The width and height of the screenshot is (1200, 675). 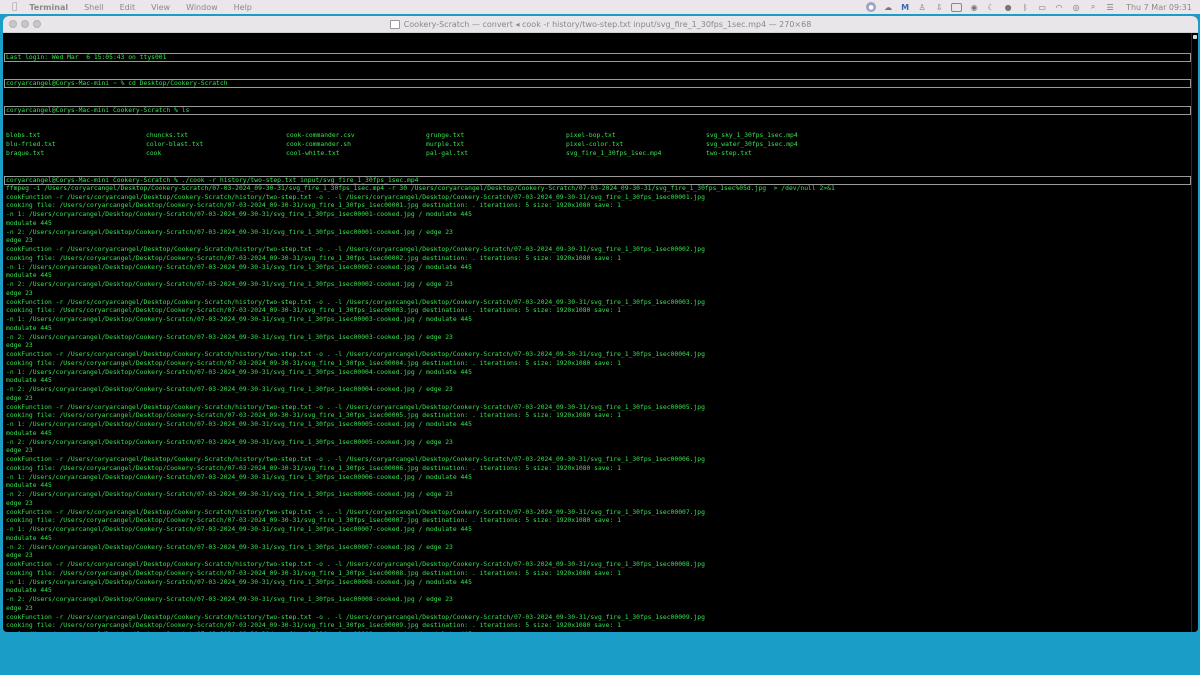 What do you see at coordinates (905, 7) in the screenshot?
I see `malwarebytes-icon: M` at bounding box center [905, 7].